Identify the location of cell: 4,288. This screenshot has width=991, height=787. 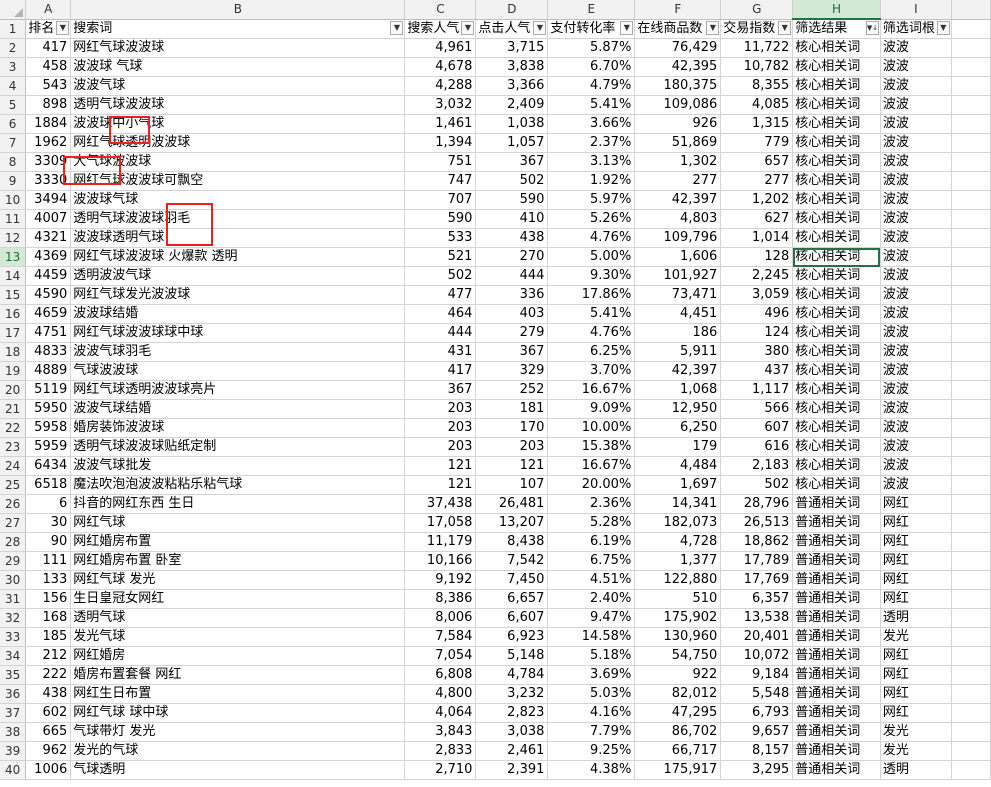
(440, 86).